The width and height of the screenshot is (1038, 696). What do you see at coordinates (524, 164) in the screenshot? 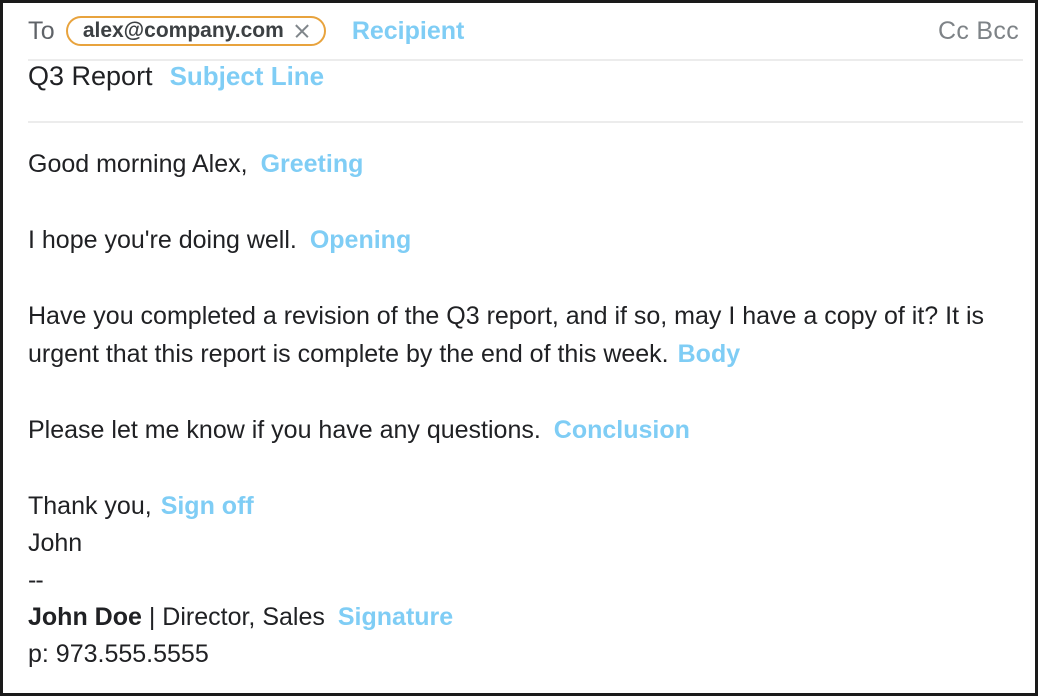
I see `greeting-line: Good morning Alex, Greeting` at bounding box center [524, 164].